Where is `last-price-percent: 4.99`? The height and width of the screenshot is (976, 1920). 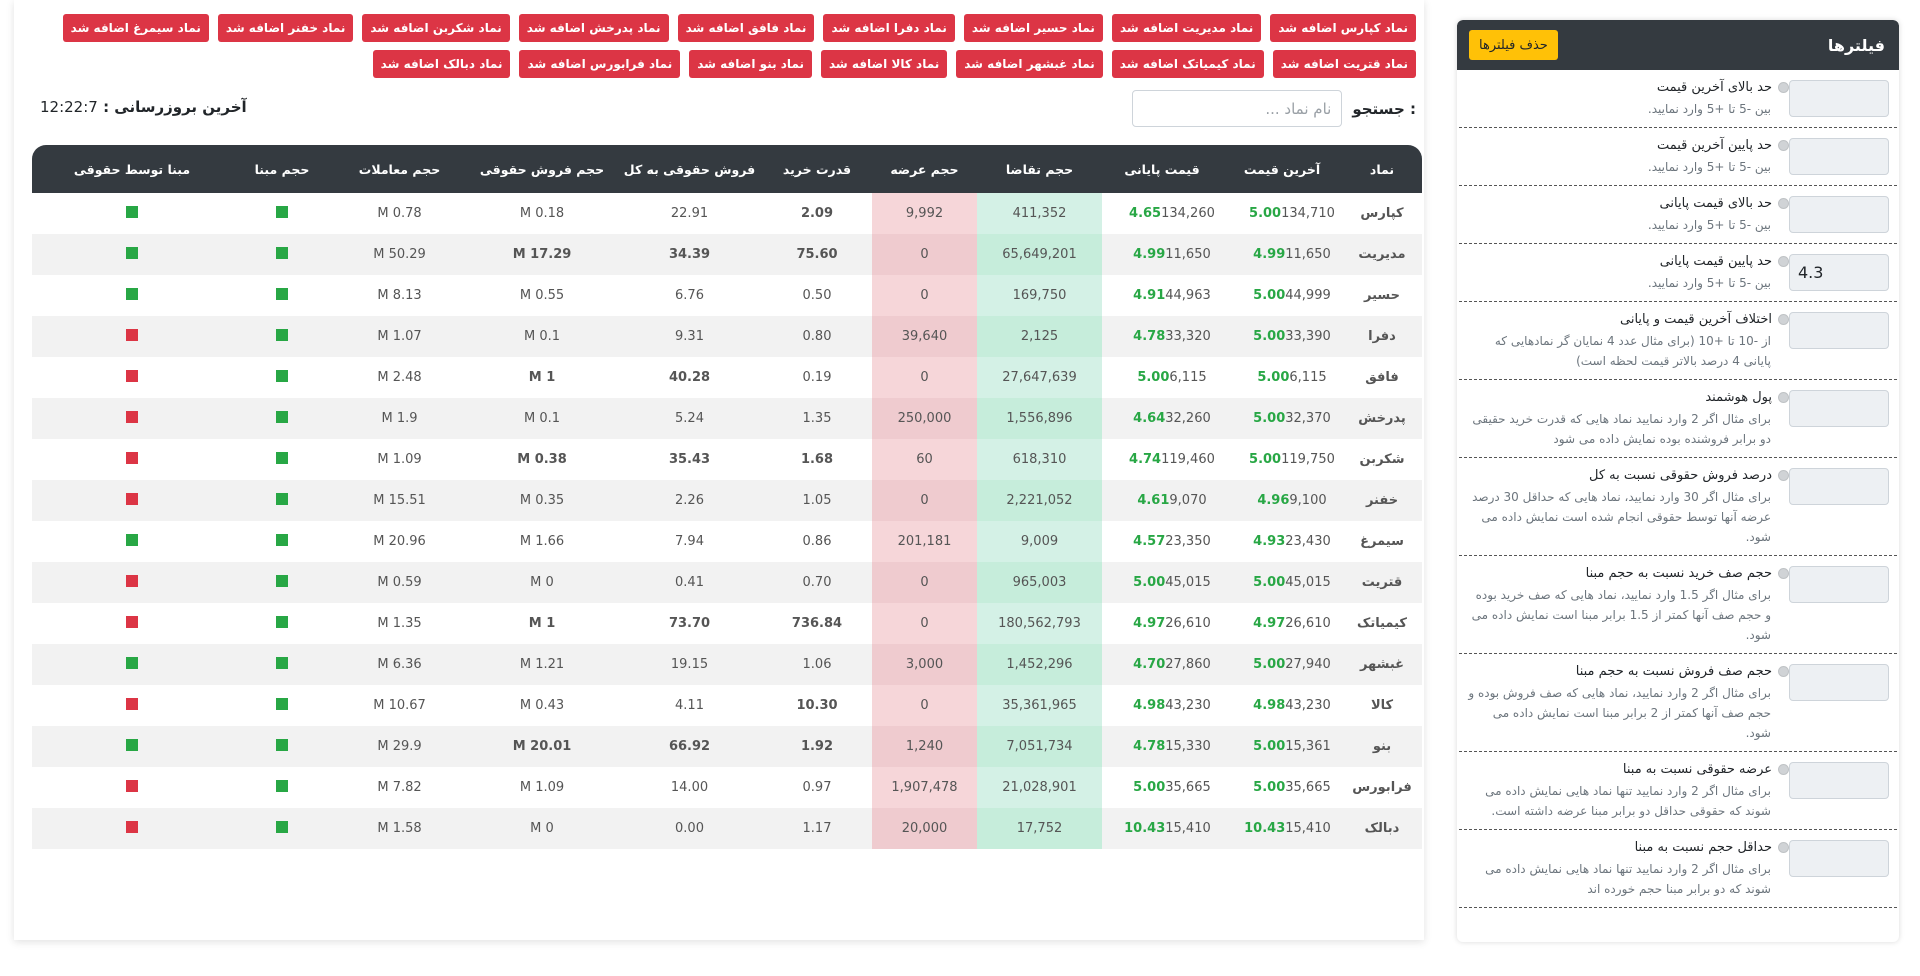 last-price-percent: 4.99 is located at coordinates (1269, 254).